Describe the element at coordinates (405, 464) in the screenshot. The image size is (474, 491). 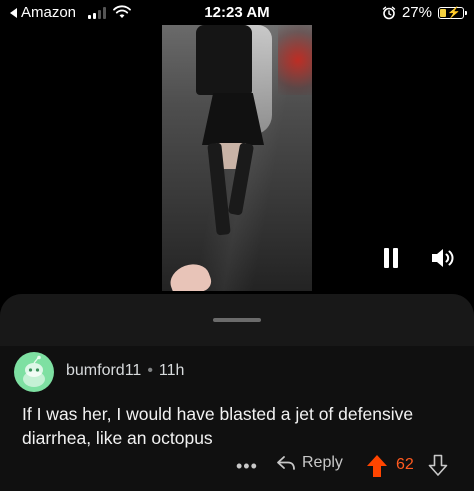
I see `vote-count: 62` at that location.